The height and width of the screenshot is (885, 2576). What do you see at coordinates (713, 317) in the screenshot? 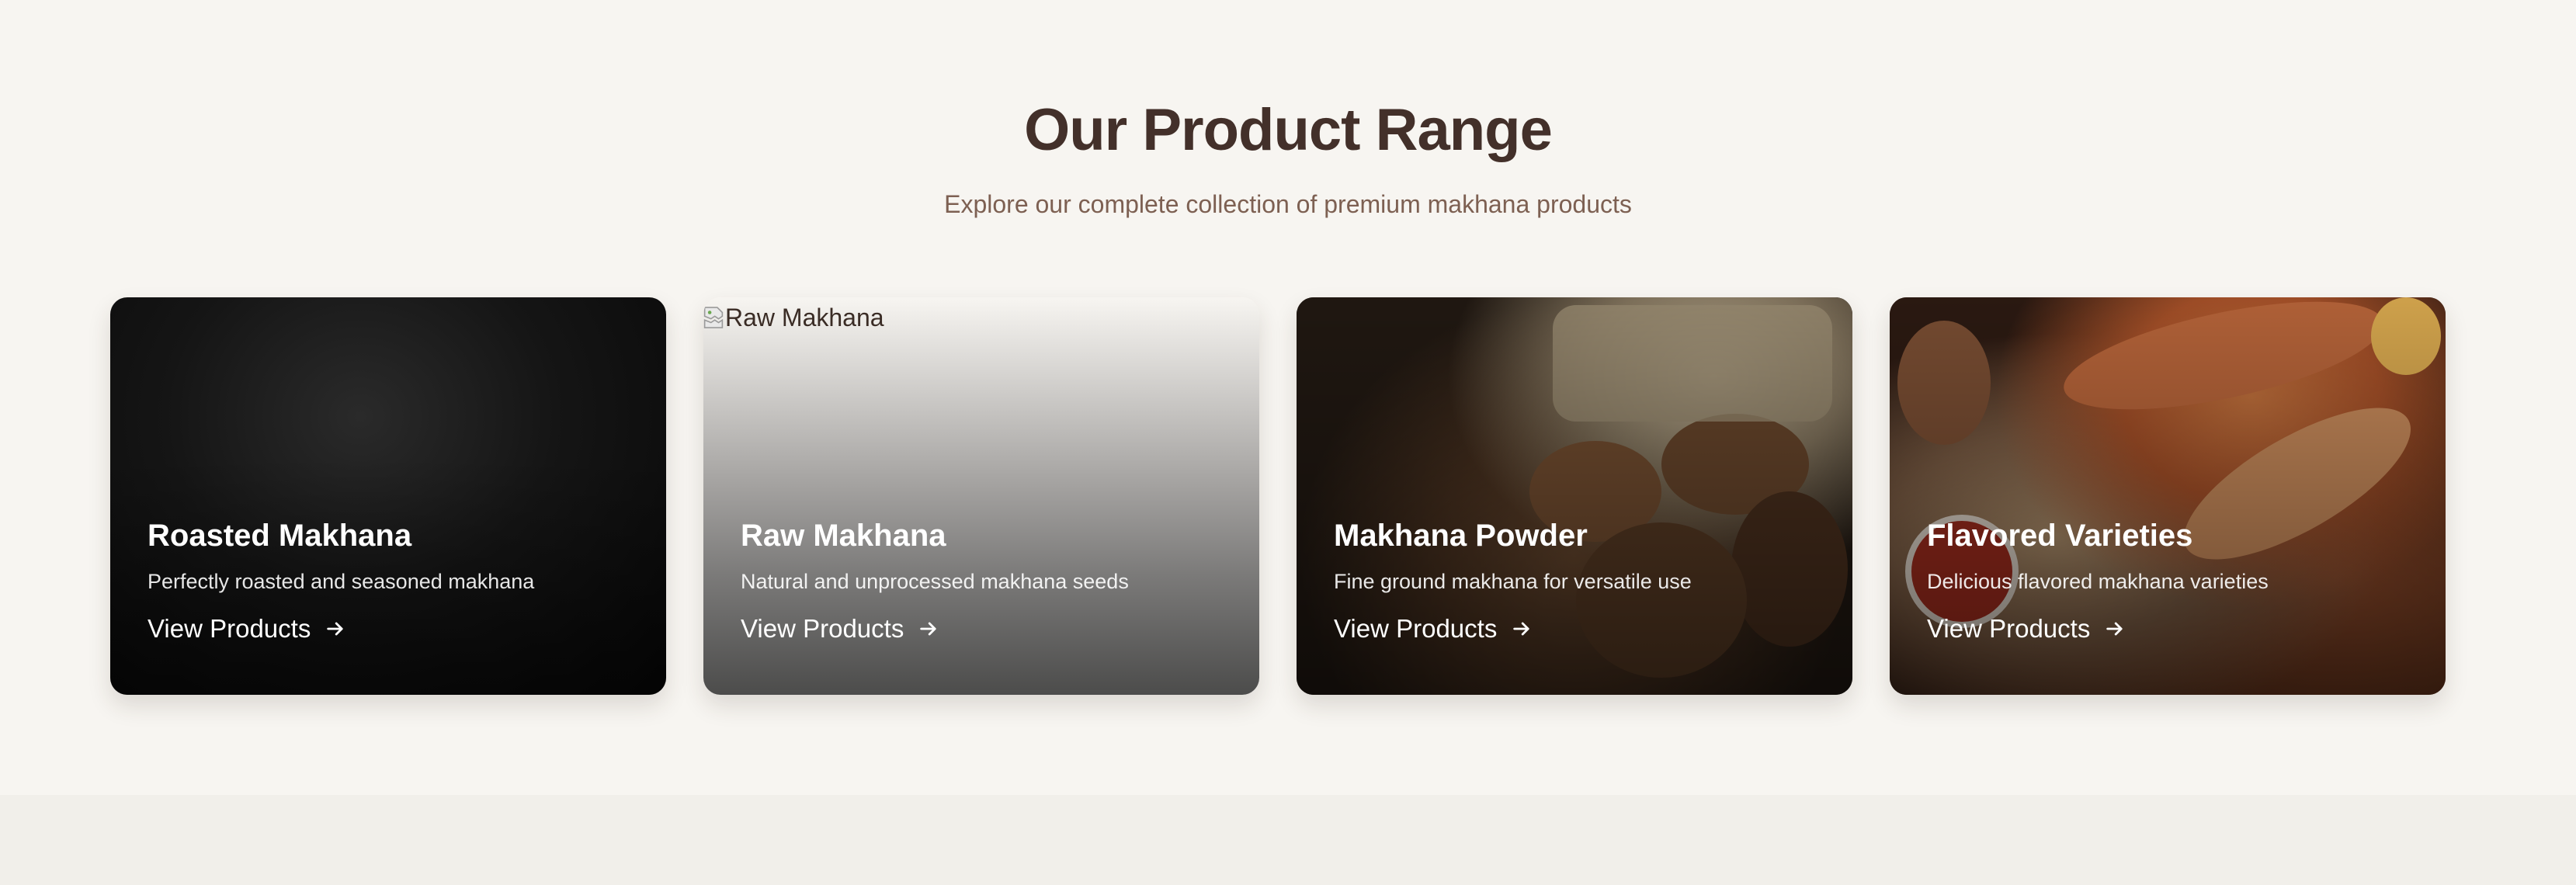
I see `broken-image-icon` at bounding box center [713, 317].